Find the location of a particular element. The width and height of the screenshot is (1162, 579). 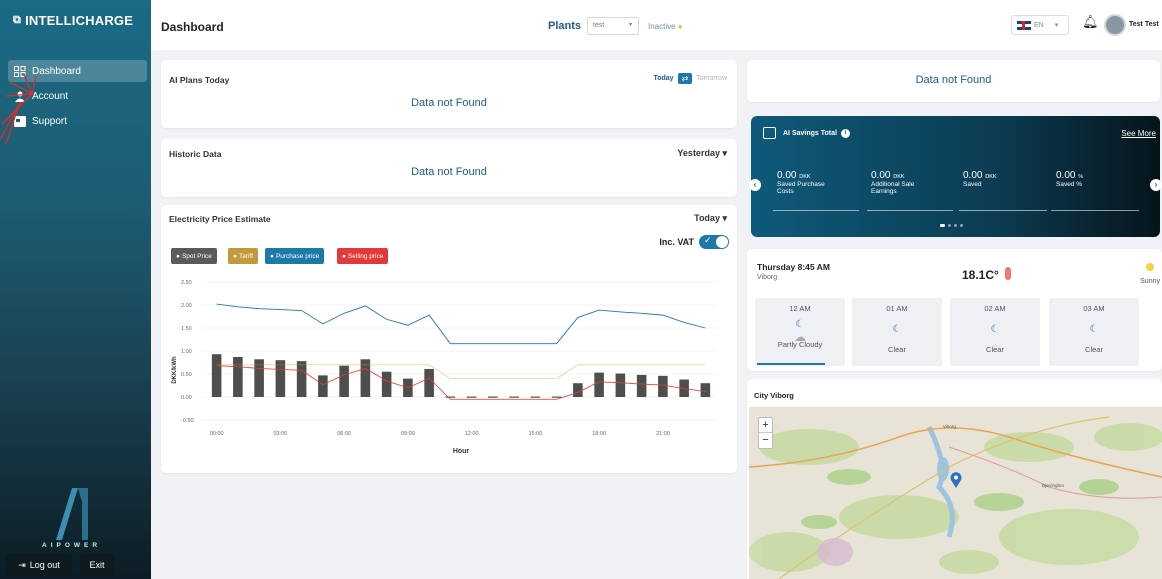

map-place-label: Bjerringbro is located at coordinates (1053, 485).